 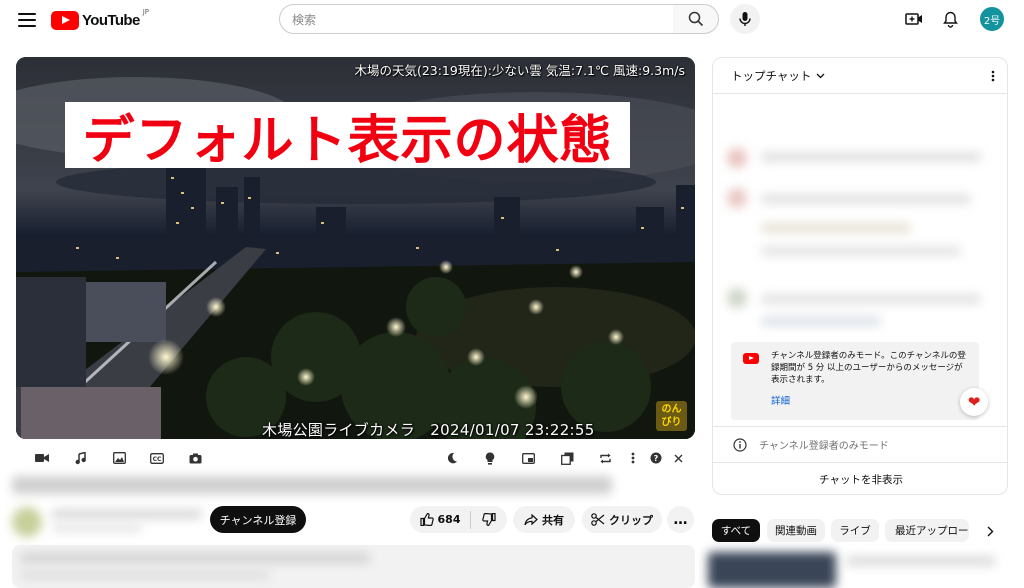 I want to click on subscribe-button: チャンネル登録, so click(x=258, y=519).